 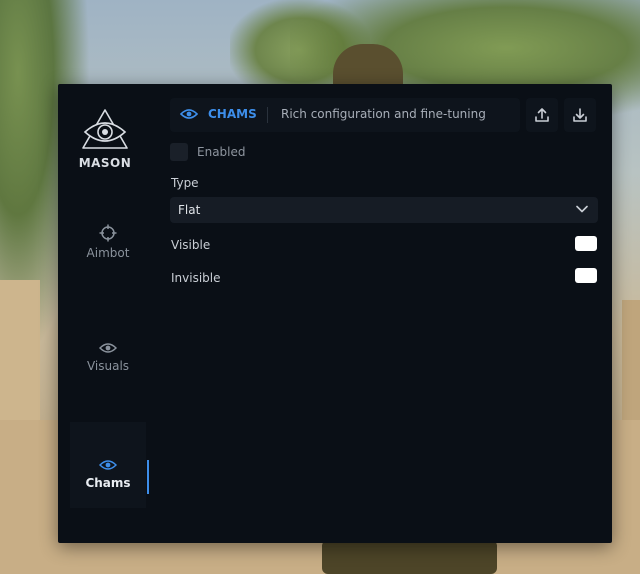 What do you see at coordinates (108, 366) in the screenshot?
I see `sidebar-item-label: Visuals` at bounding box center [108, 366].